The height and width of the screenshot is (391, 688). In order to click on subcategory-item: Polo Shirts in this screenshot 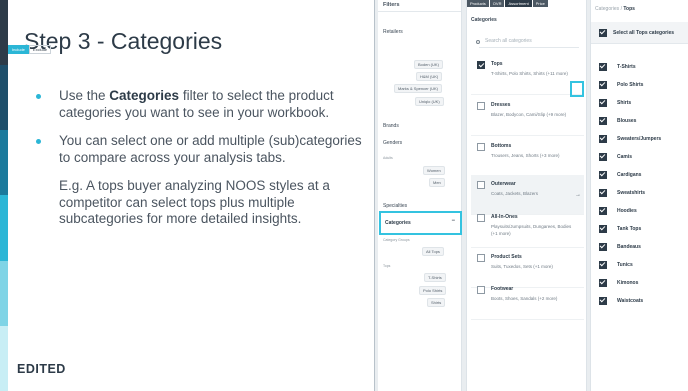, I will do `click(639, 86)`.